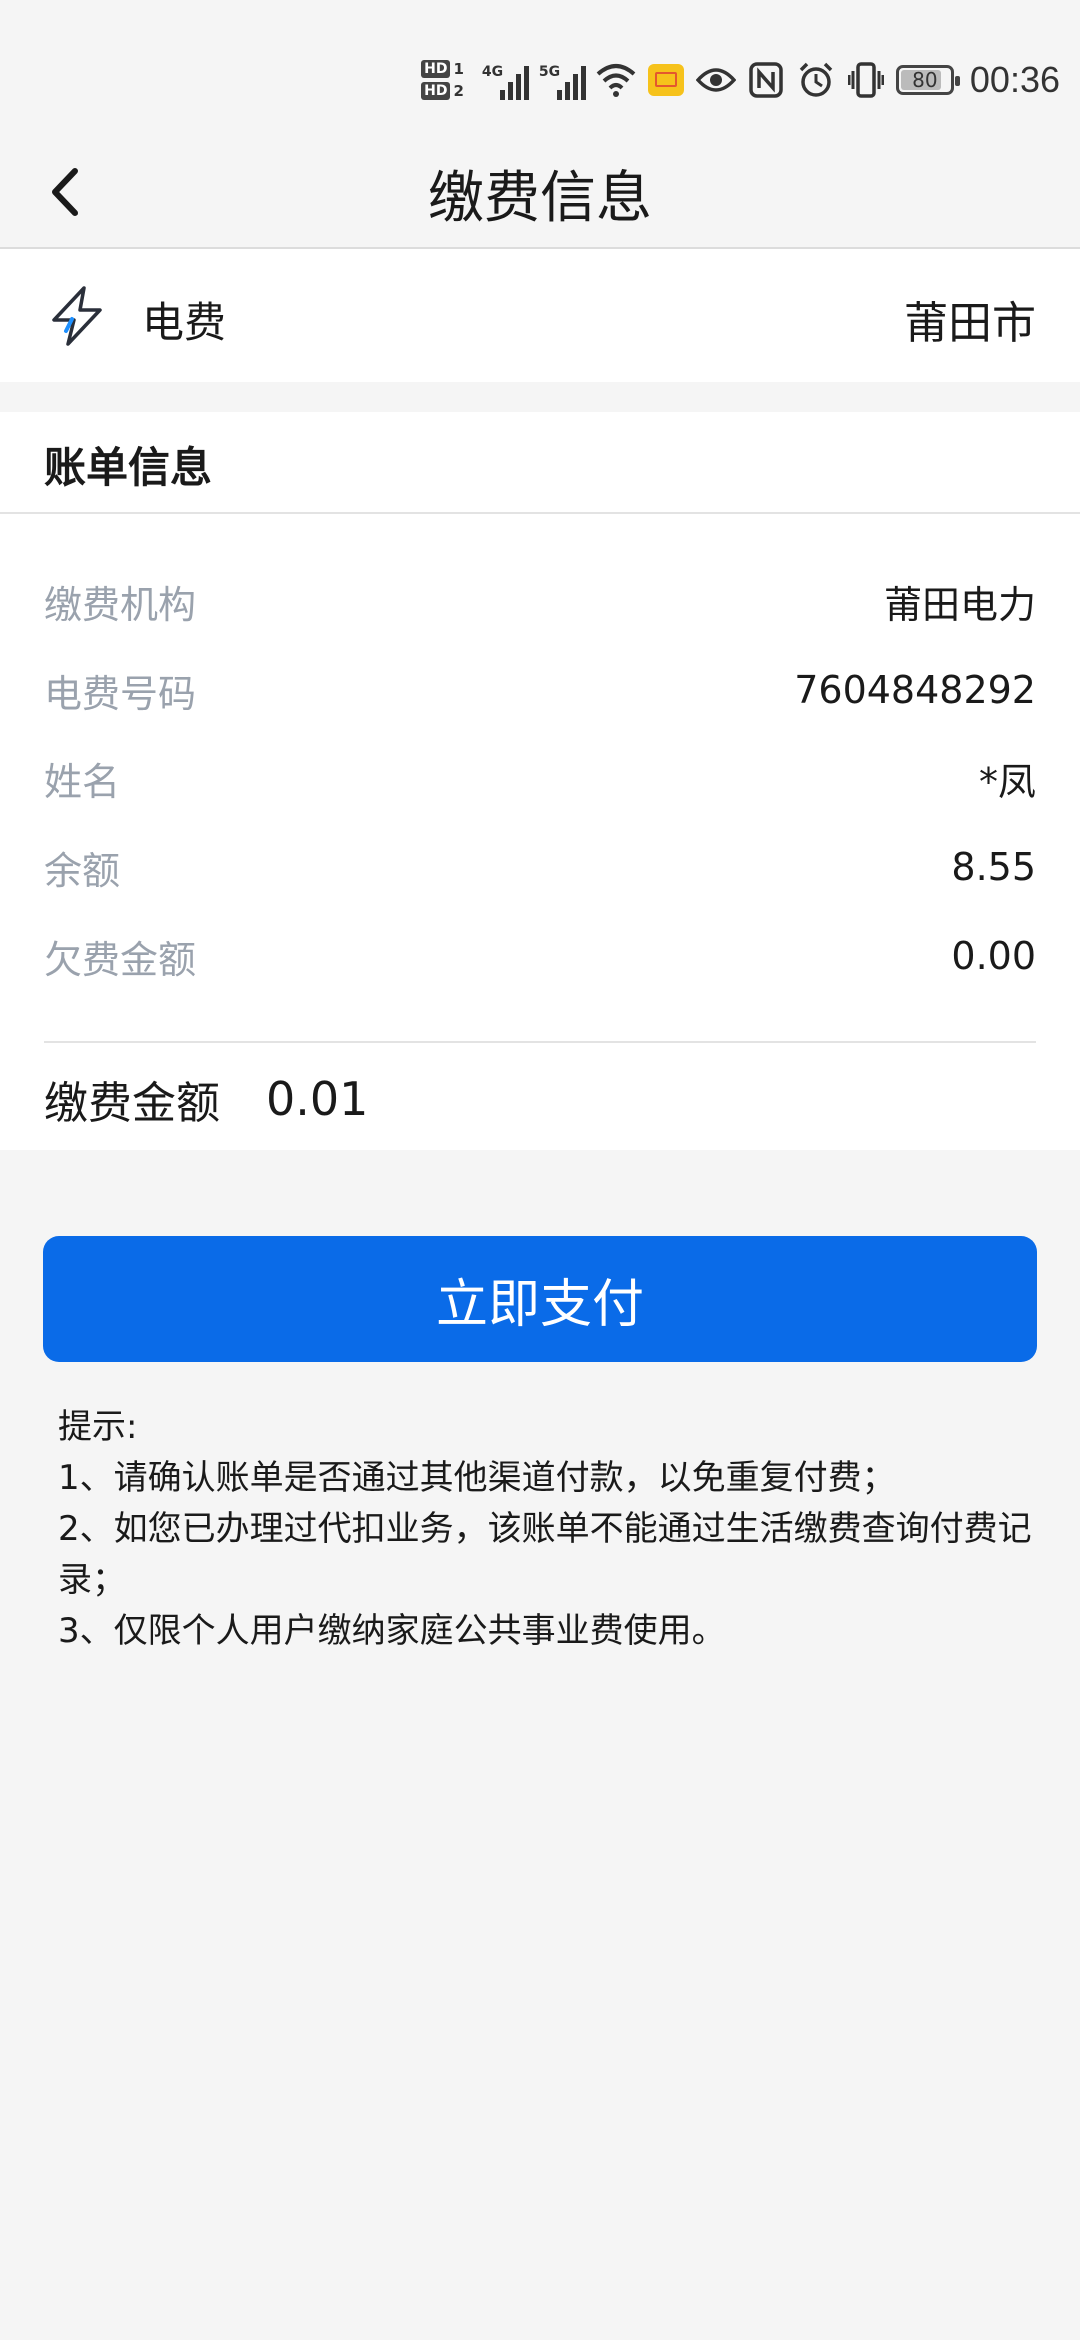 This screenshot has height=2340, width=1080. Describe the element at coordinates (545, 1554) in the screenshot. I see `tip-line: 2、如您已办理过代扣业务，该账单不能通过生活缴费查询付费记录；` at that location.